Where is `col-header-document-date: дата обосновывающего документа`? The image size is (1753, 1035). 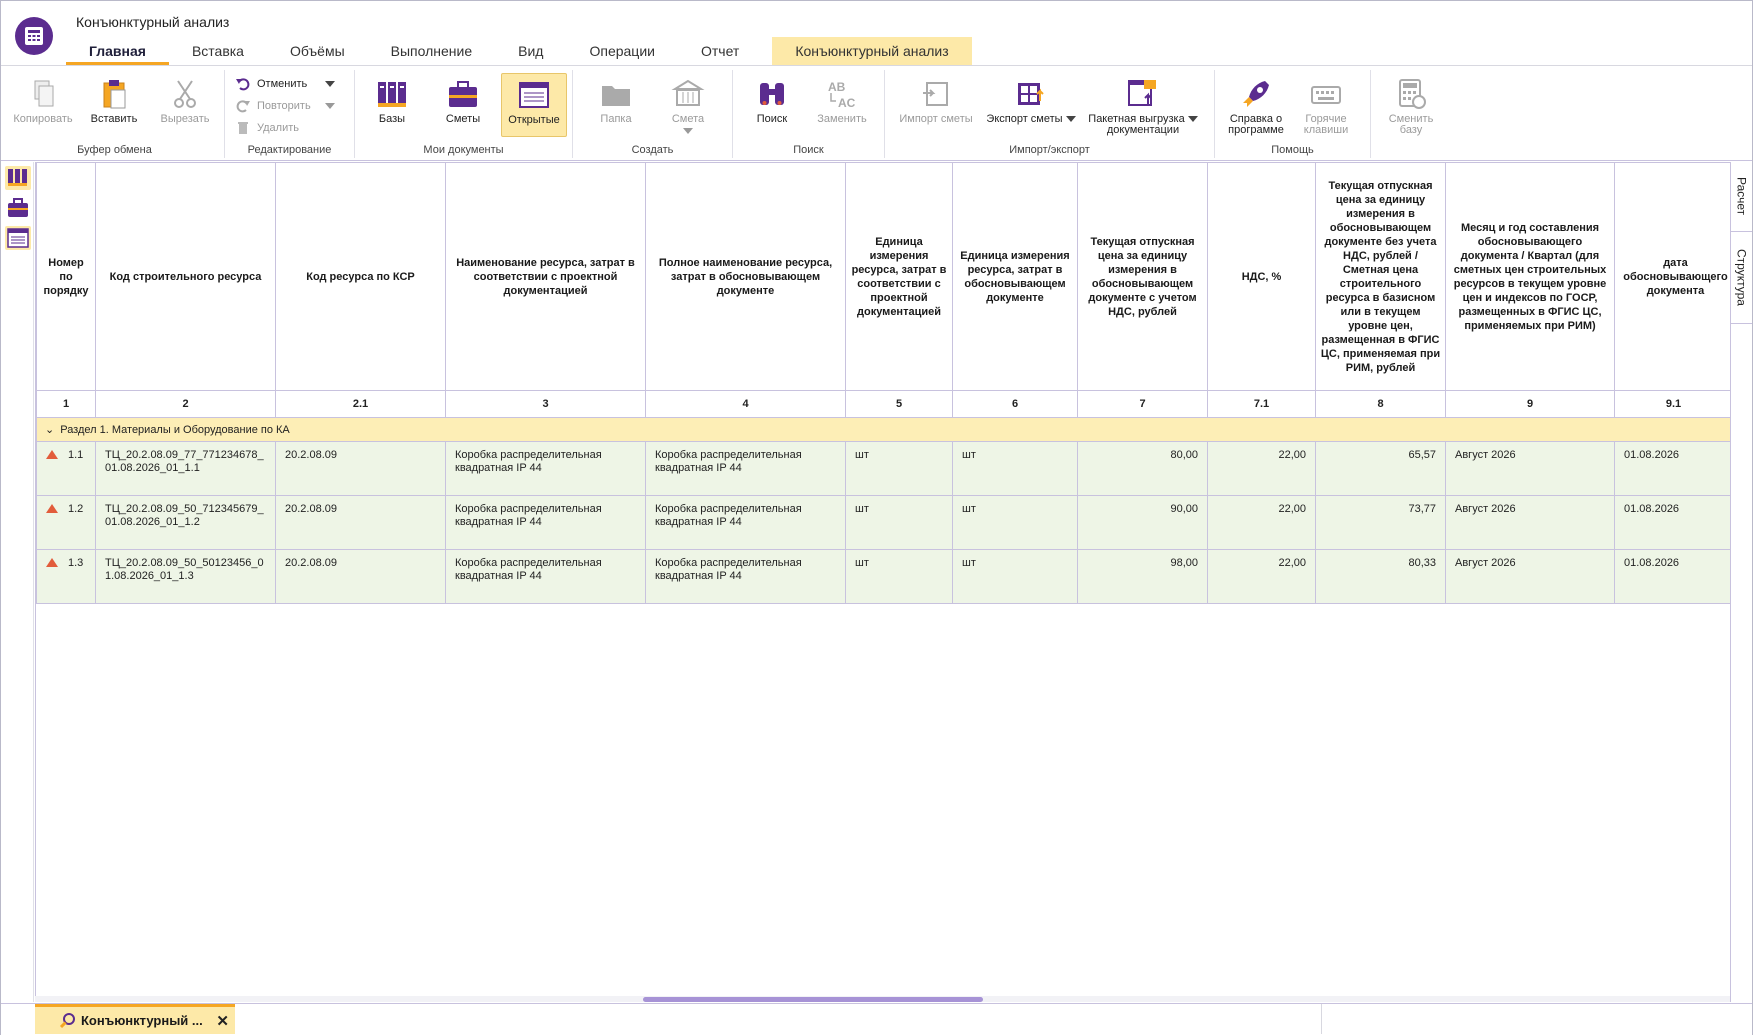 col-header-document-date: дата обосновывающего документа is located at coordinates (1672, 276).